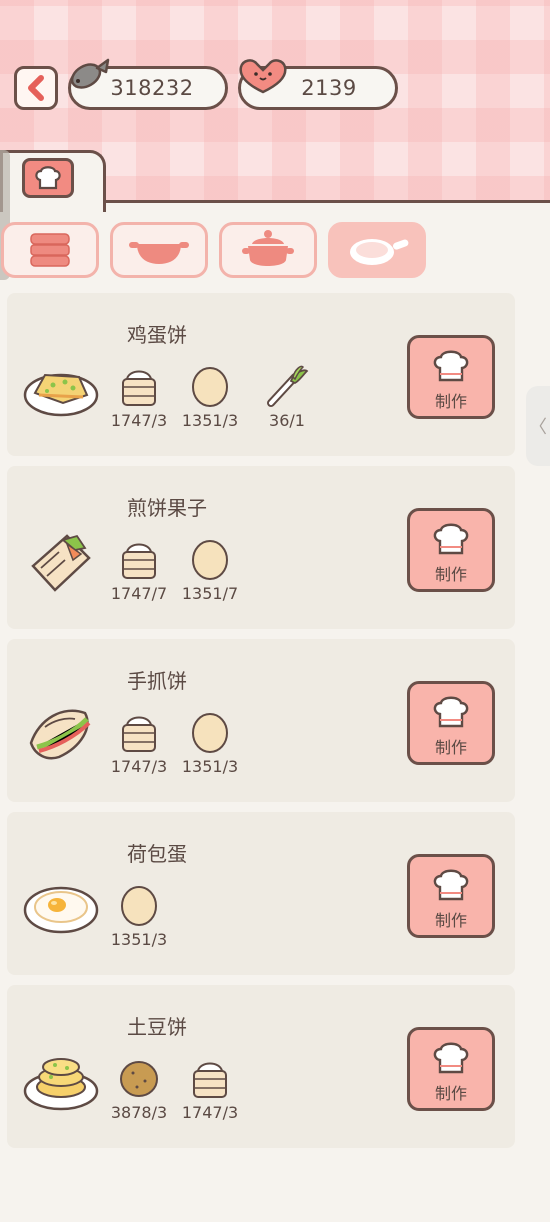 Image resolution: width=550 pixels, height=1222 pixels. I want to click on fried-egg-icon, so click(61, 910).